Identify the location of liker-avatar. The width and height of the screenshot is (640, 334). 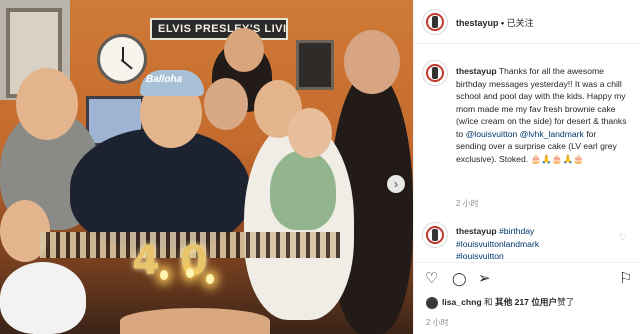
(432, 302).